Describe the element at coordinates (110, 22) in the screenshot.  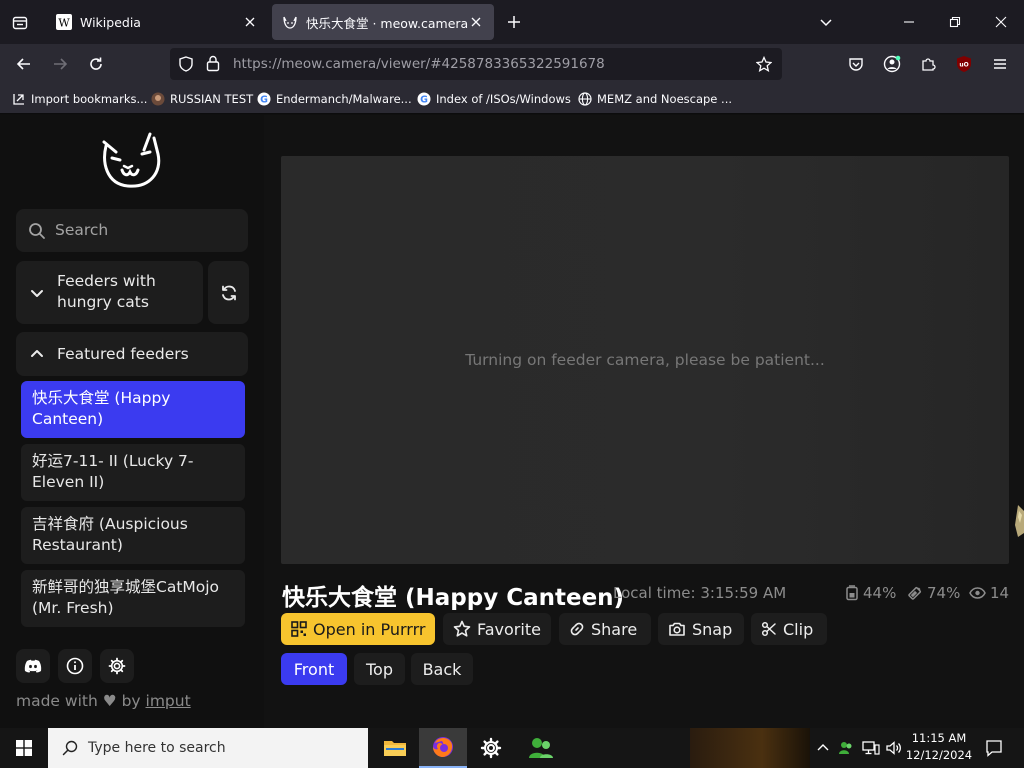
I see `tab-title: Wikipedia` at that location.